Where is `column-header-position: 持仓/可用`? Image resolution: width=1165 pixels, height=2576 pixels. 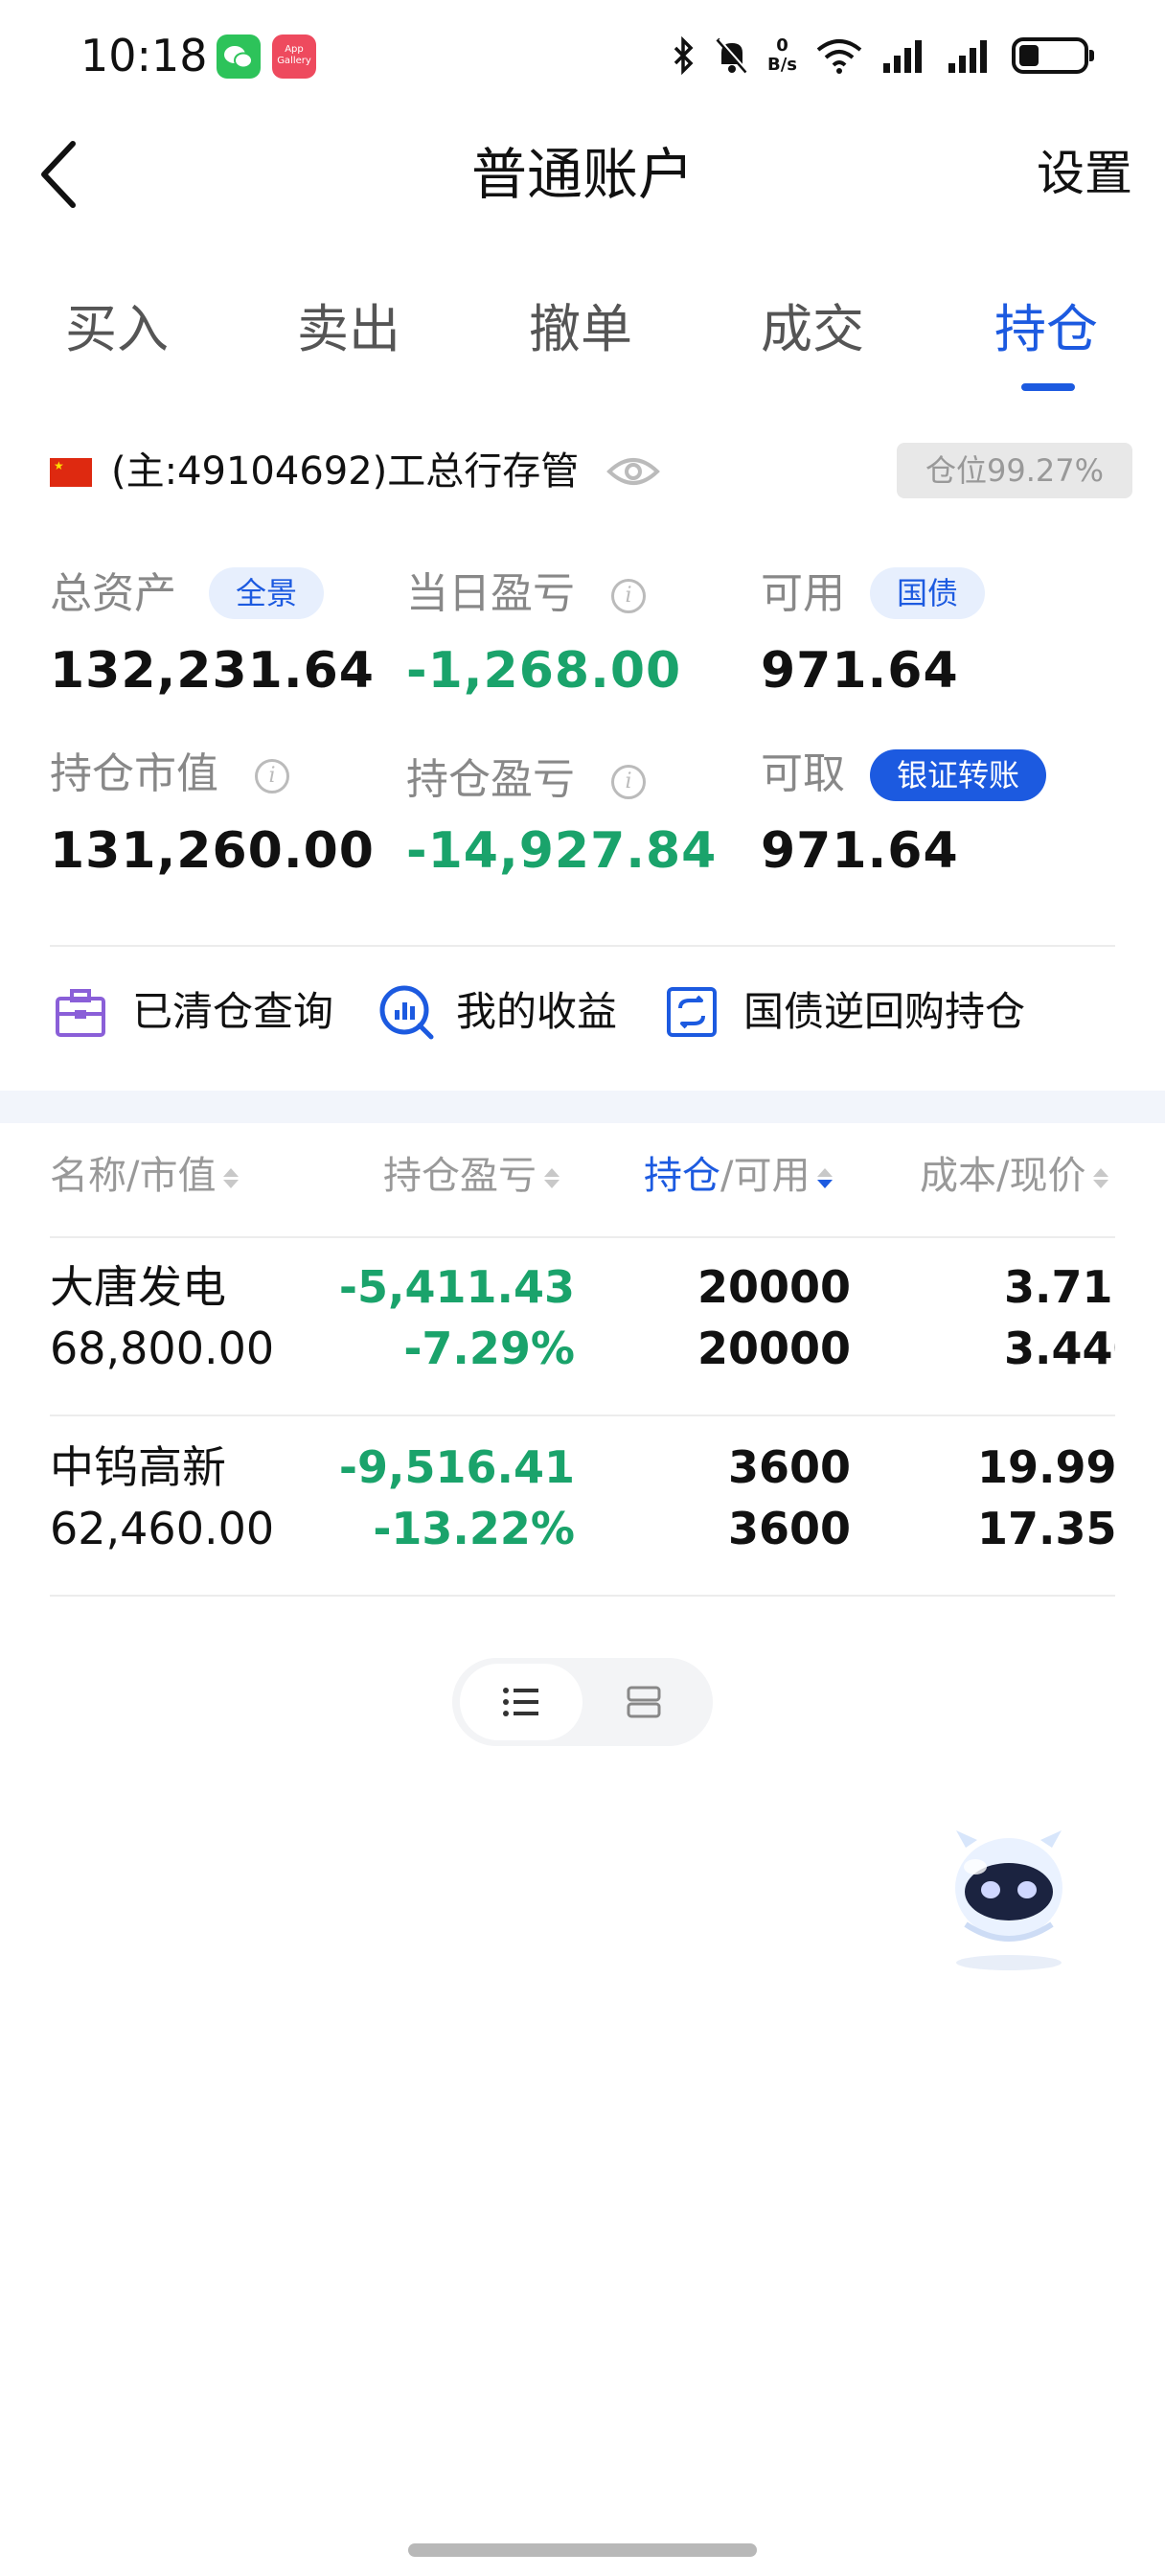
column-header-position: 持仓/可用 is located at coordinates (739, 1176).